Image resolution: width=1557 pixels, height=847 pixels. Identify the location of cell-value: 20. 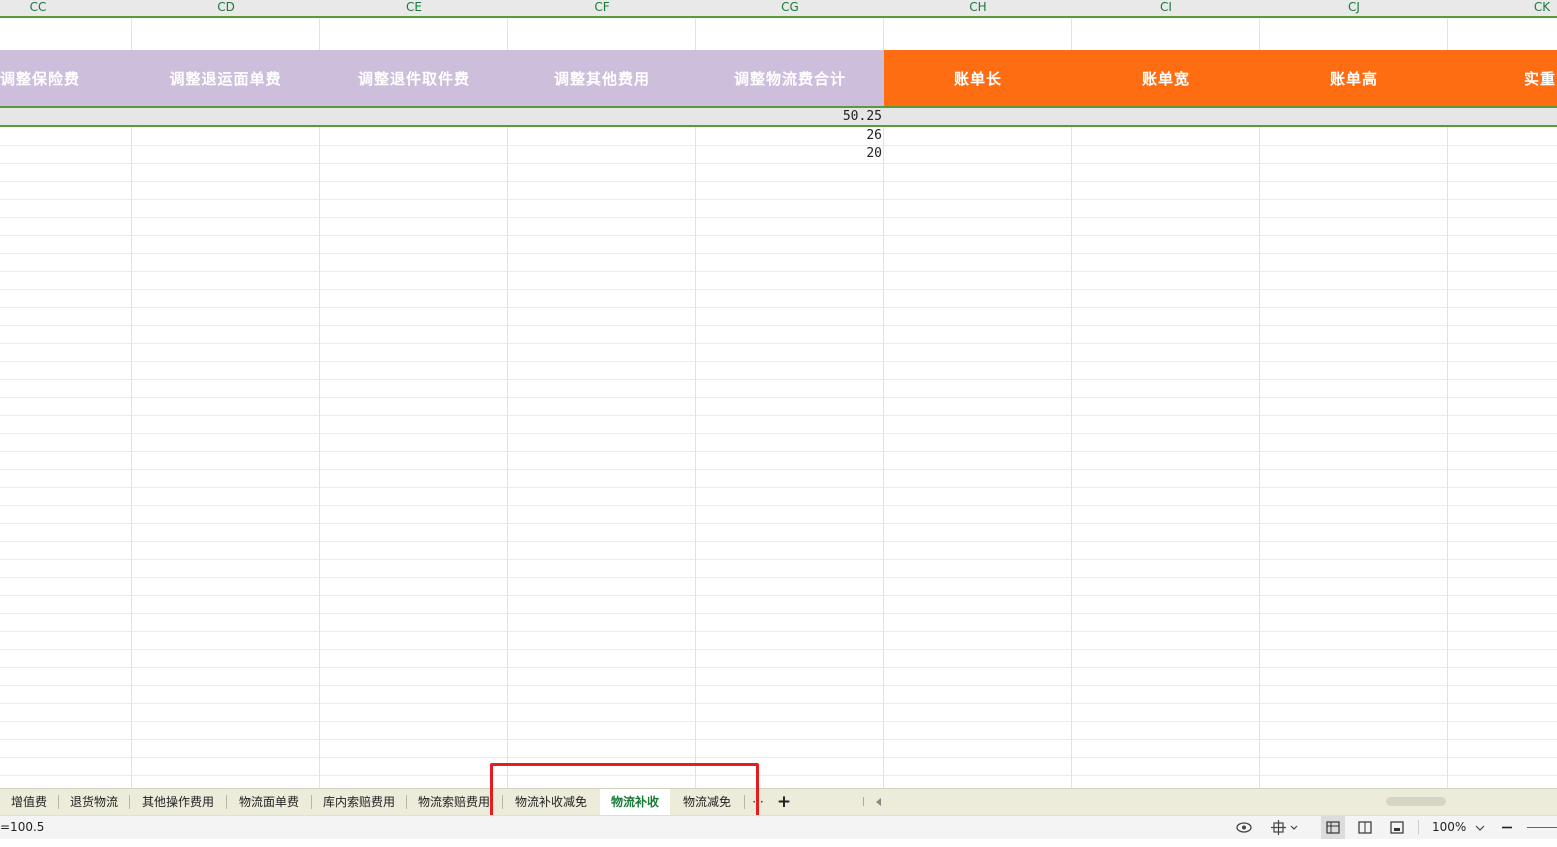
(789, 154).